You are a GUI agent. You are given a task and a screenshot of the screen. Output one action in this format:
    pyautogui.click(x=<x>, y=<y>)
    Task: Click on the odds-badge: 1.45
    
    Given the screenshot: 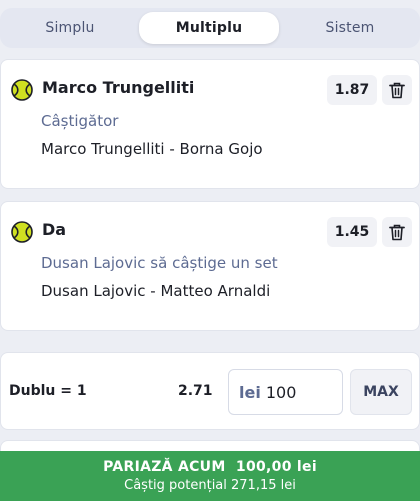 What is the action you would take?
    pyautogui.click(x=352, y=232)
    